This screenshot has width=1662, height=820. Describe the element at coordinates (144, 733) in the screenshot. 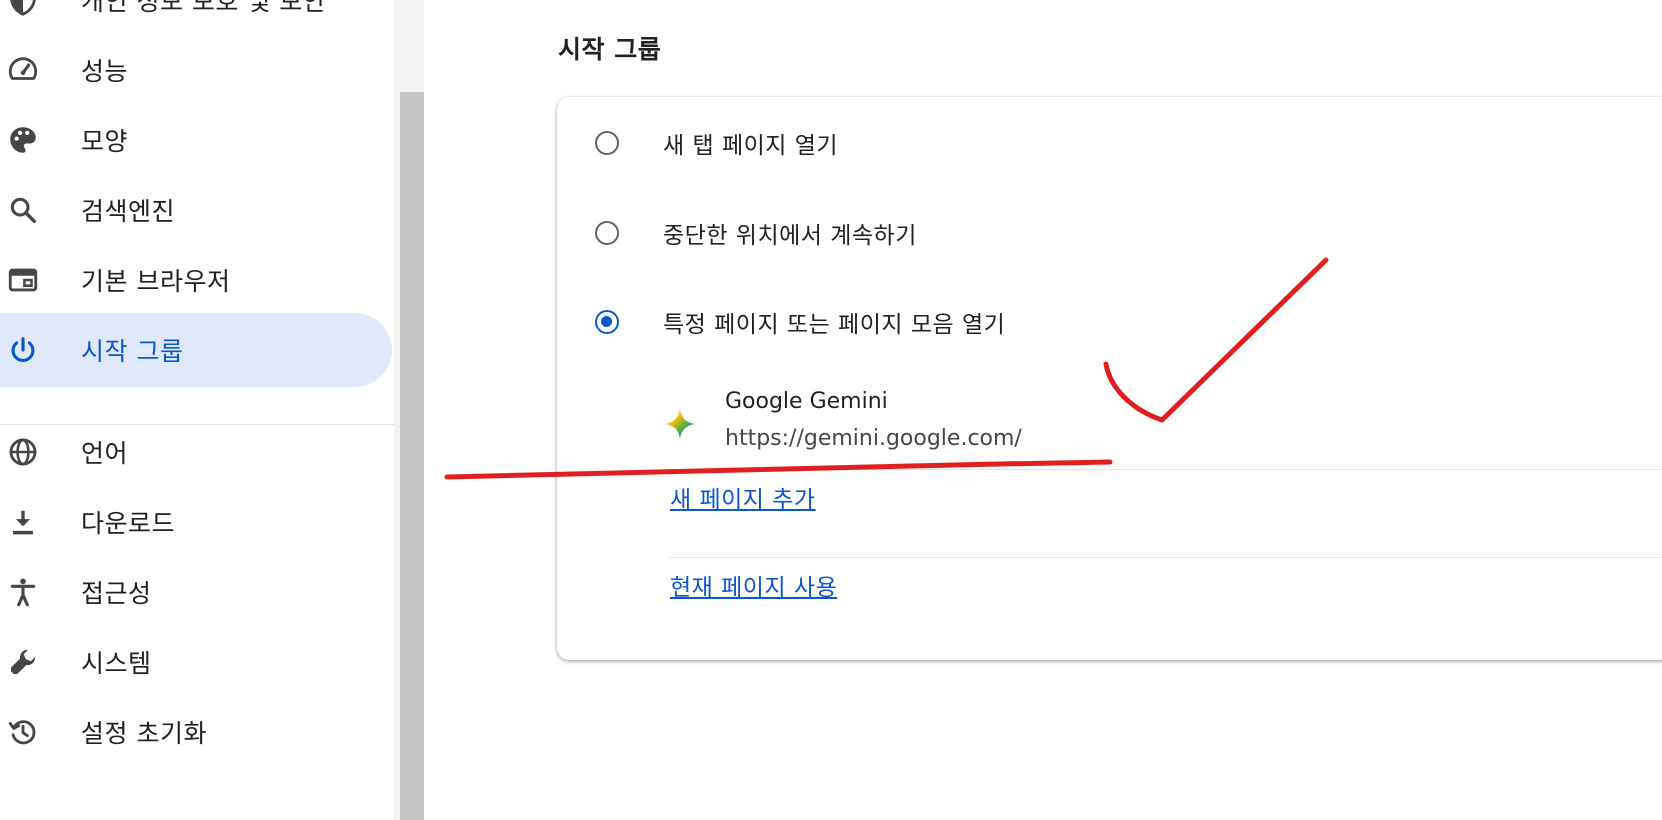

I see `sidebar-item-label: 설정 초기화` at that location.